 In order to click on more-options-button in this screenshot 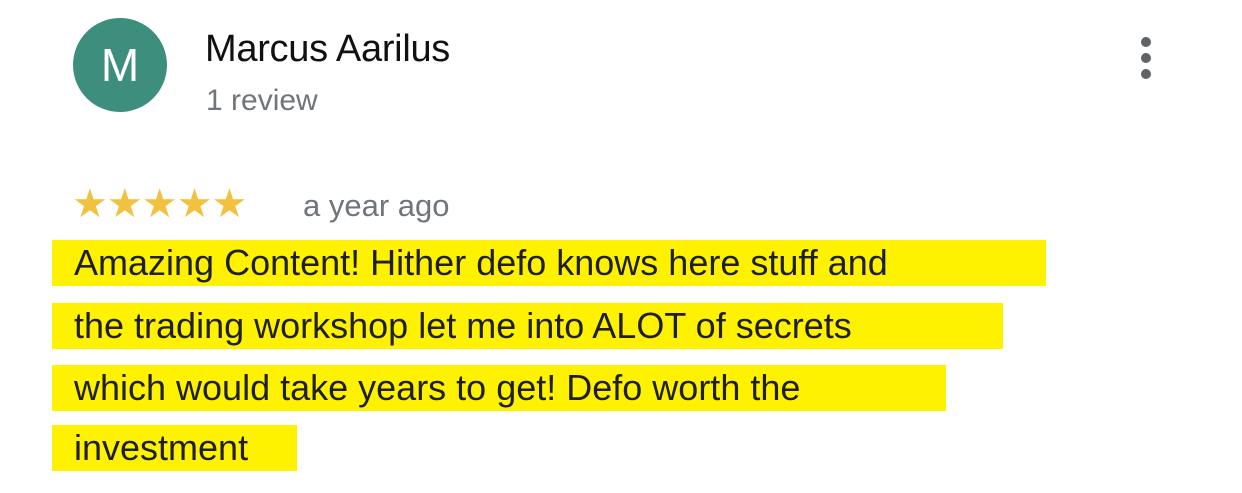, I will do `click(1146, 58)`.